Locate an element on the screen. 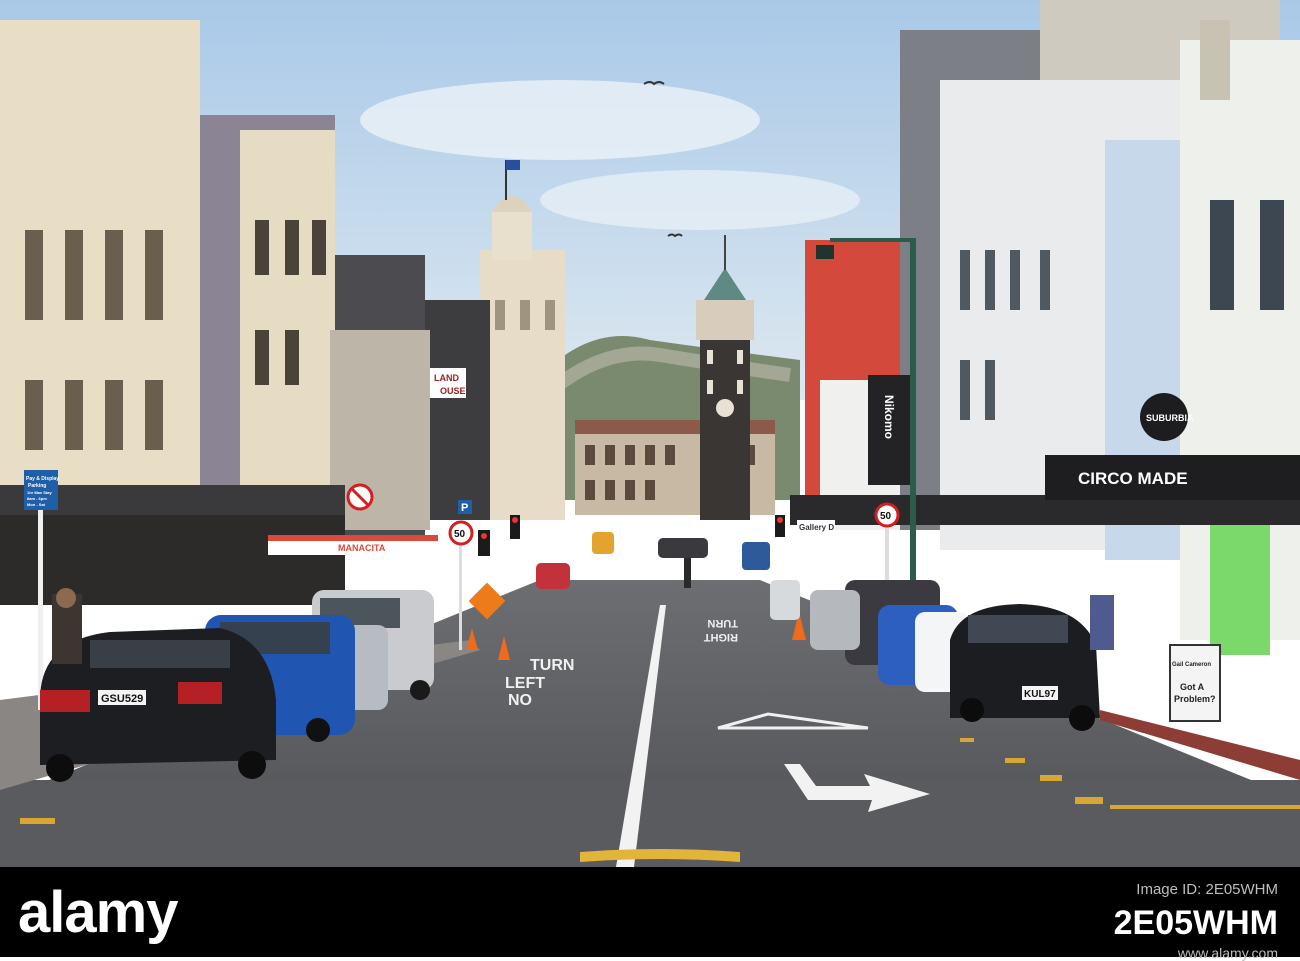  svg-text: NO is located at coordinates (520, 700).